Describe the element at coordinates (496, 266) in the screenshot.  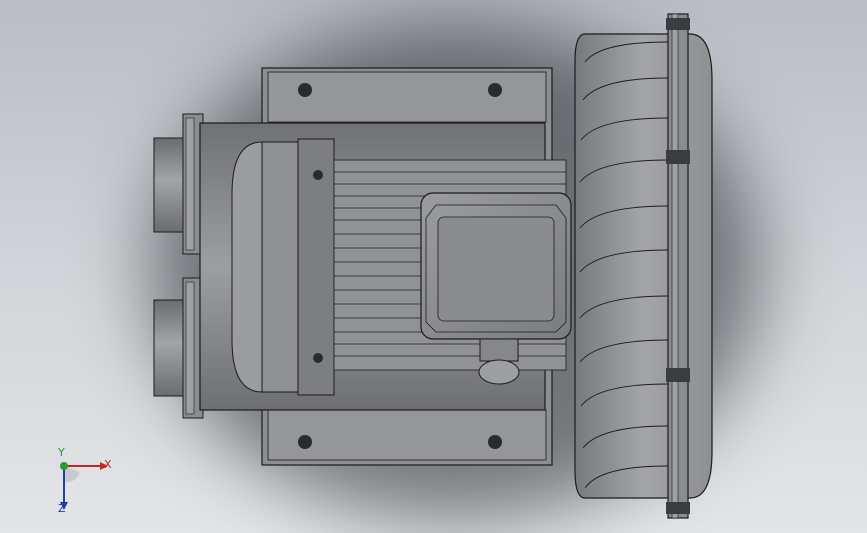
I see `terminal-box` at that location.